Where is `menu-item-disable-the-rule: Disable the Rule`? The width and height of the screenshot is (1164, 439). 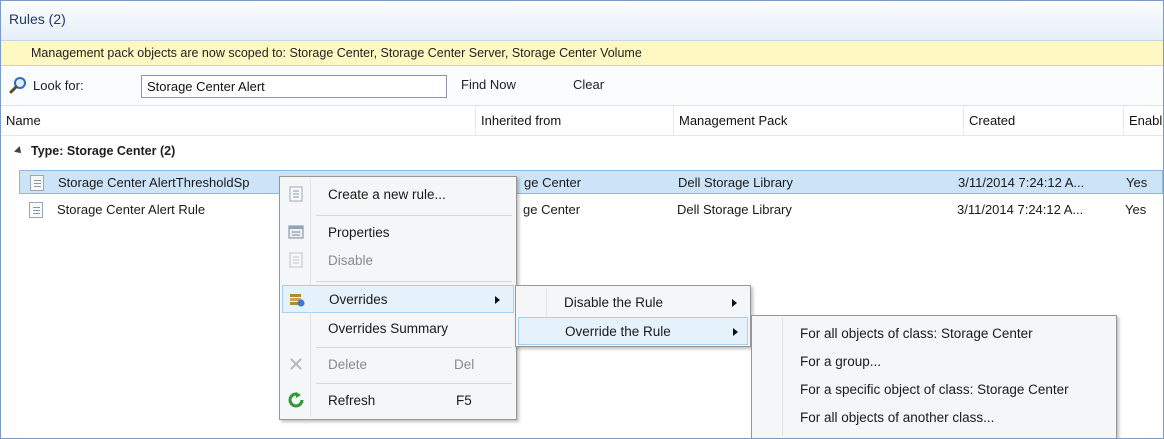 menu-item-disable-the-rule: Disable the Rule is located at coordinates (633, 303).